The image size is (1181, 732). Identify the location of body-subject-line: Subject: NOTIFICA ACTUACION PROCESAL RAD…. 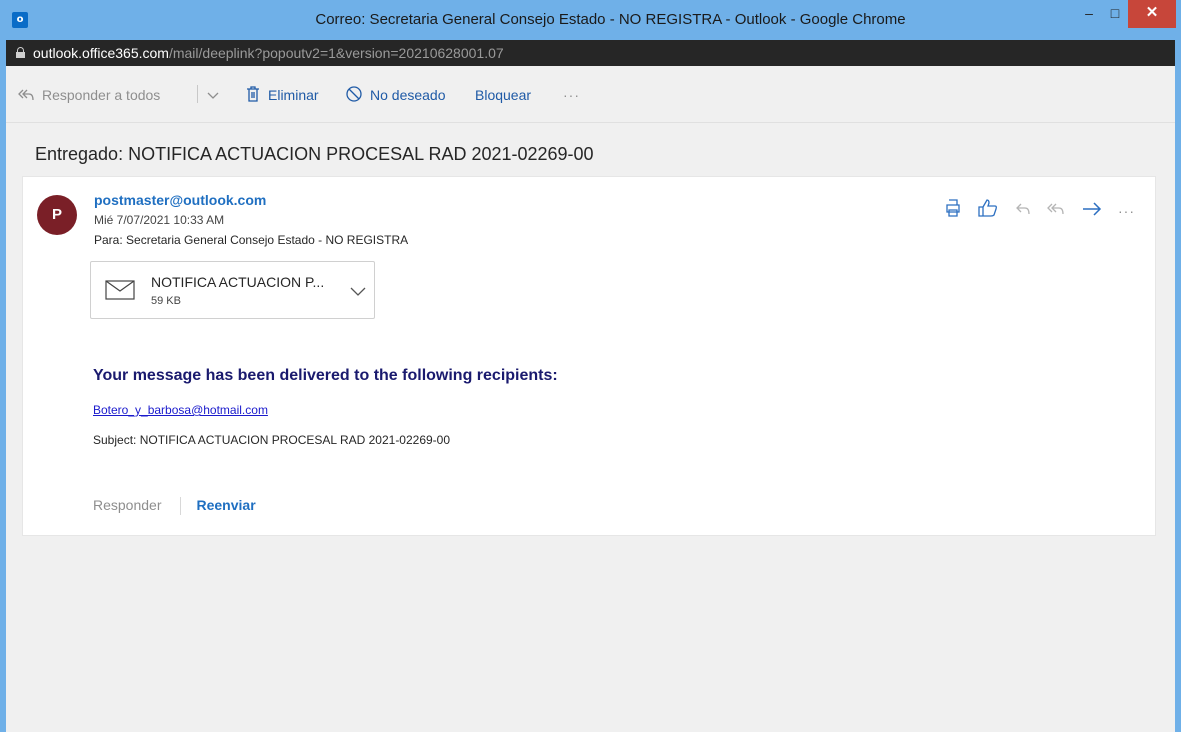
(272, 440).